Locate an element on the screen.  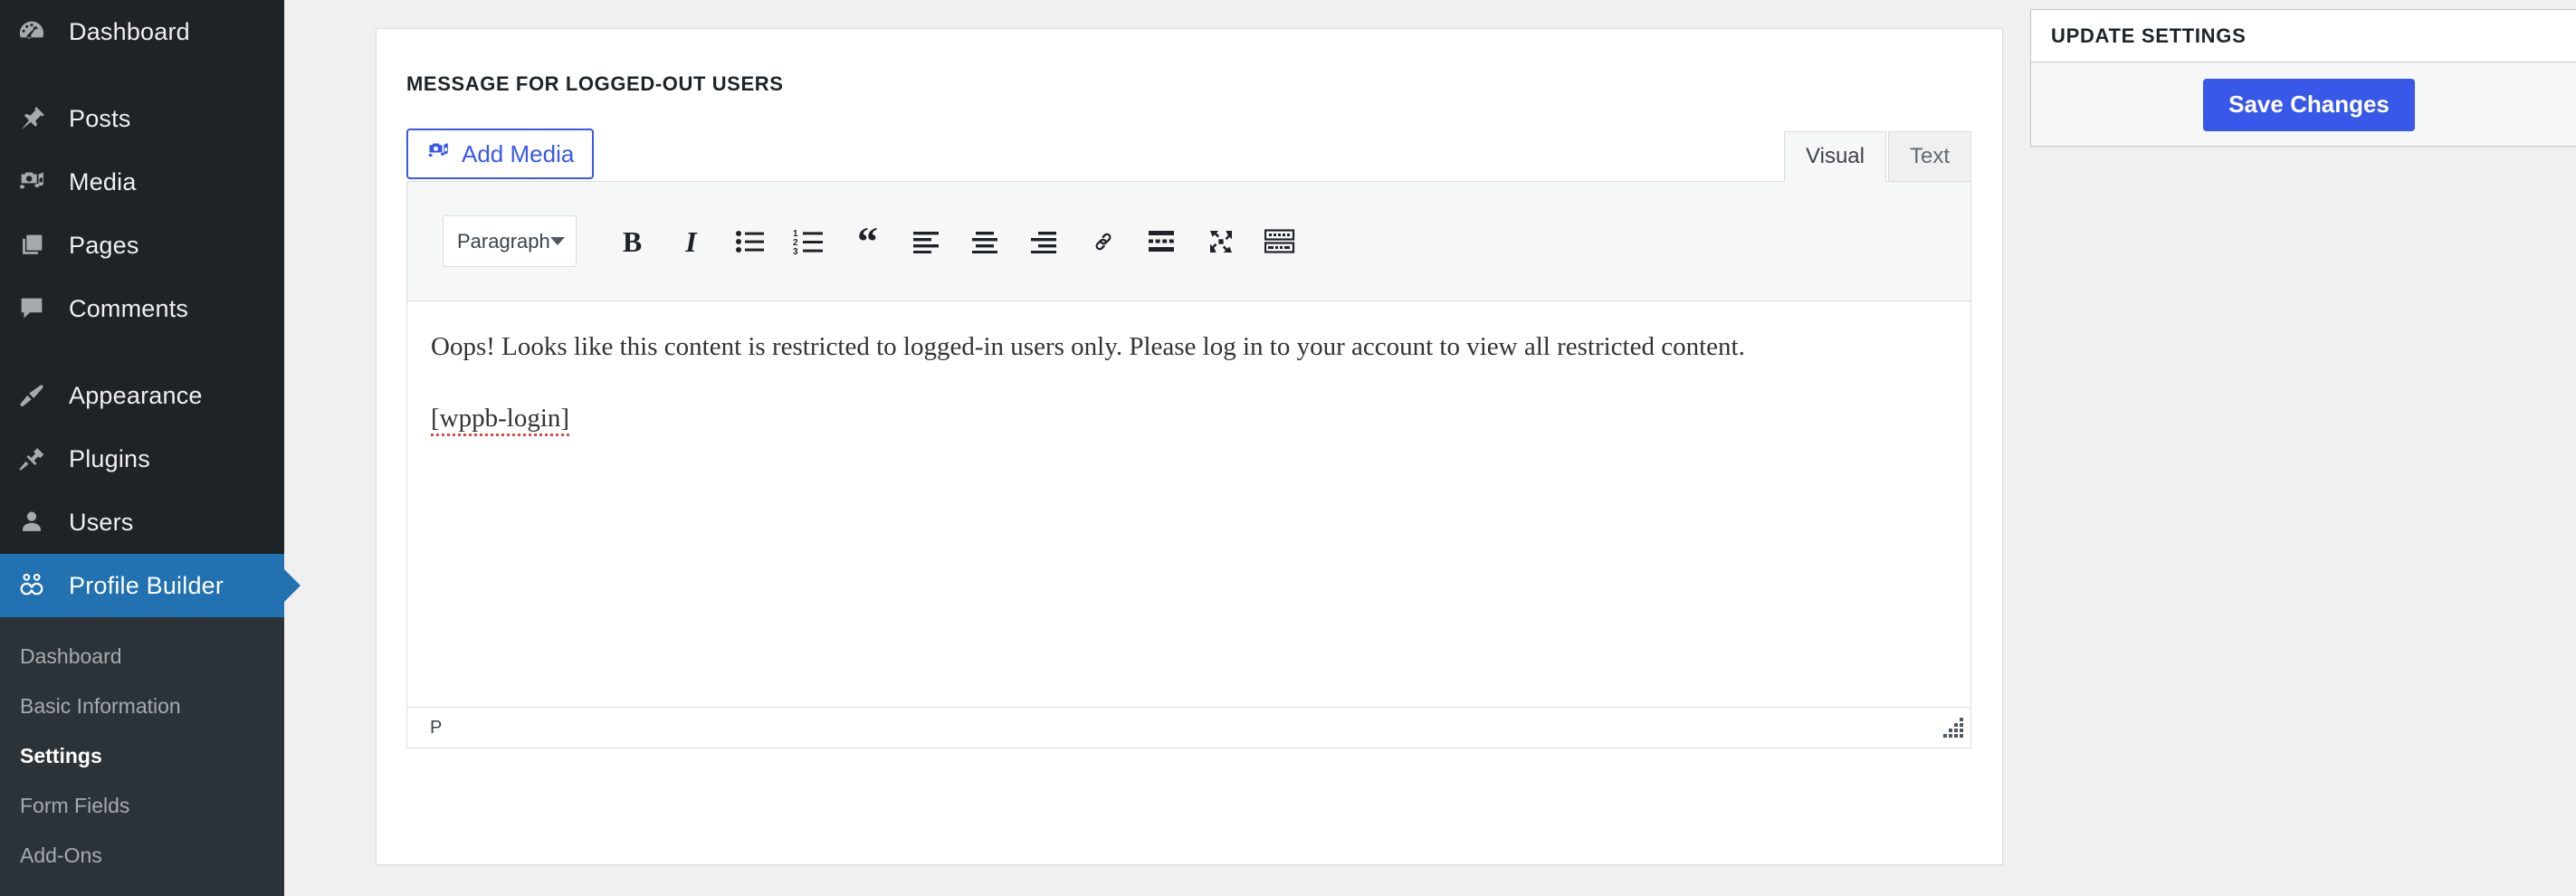
sidebar-item-comments: Comments is located at coordinates (142, 308).